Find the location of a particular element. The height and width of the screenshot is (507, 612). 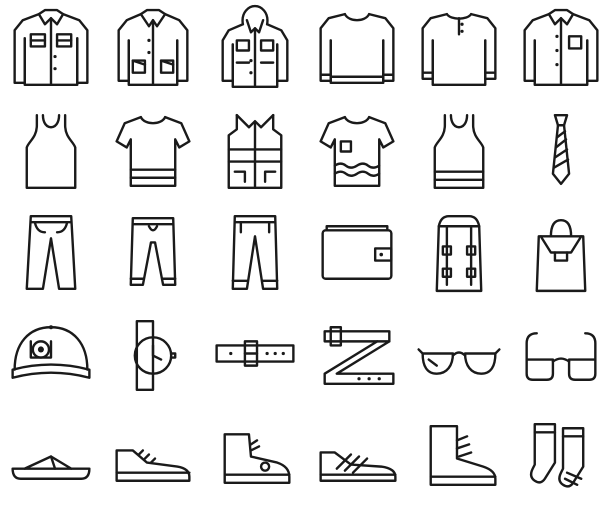

backpack-straps-icon is located at coordinates (459, 252).